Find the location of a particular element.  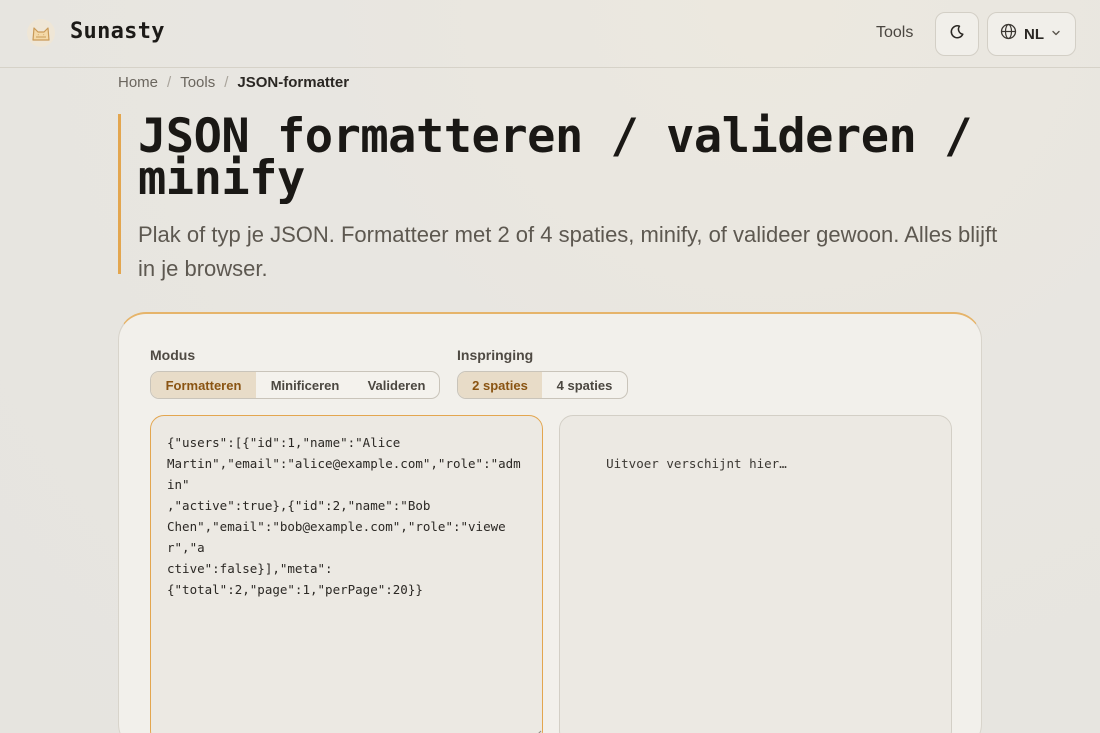

mode-segmented-control: Formatteren Minificeren Valideren is located at coordinates (295, 385).